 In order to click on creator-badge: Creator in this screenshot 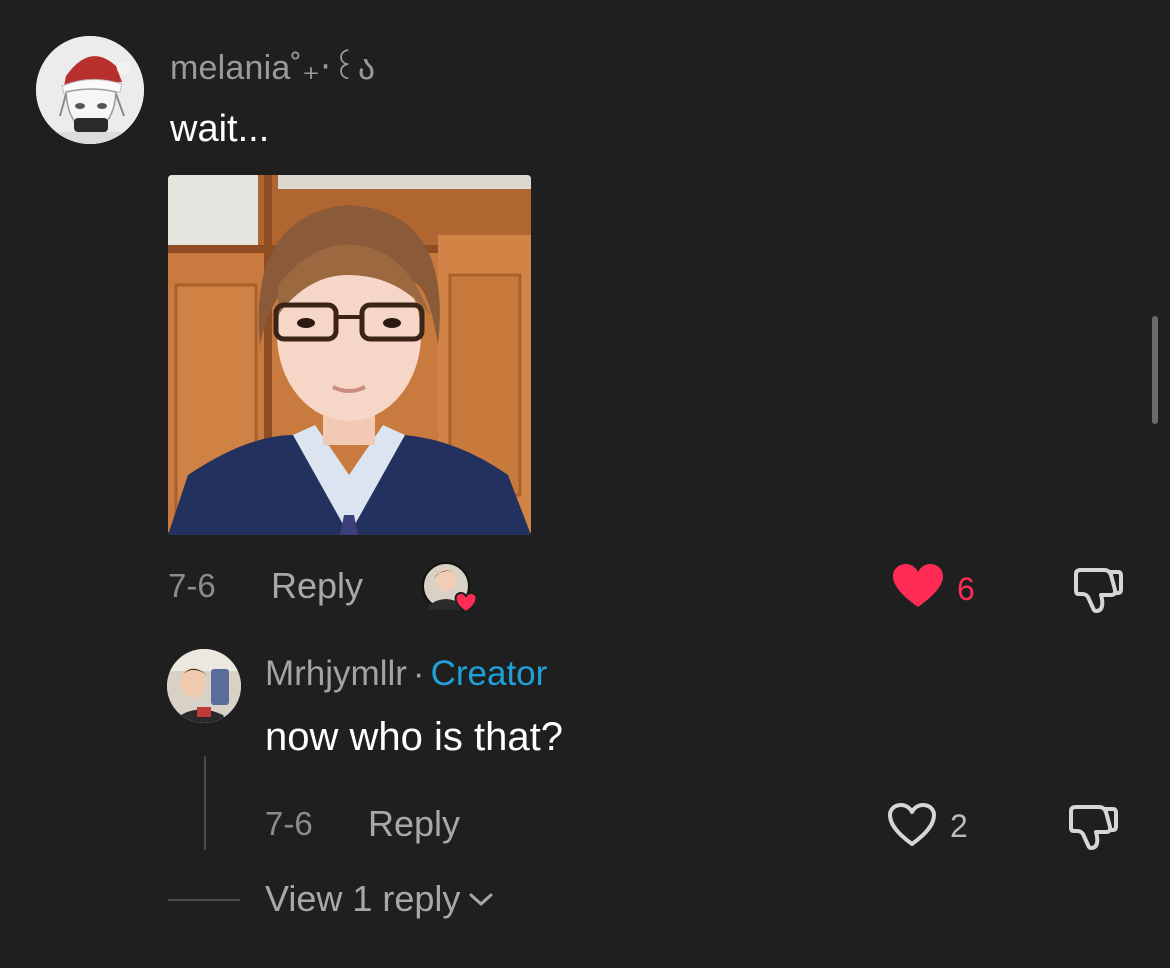, I will do `click(489, 673)`.